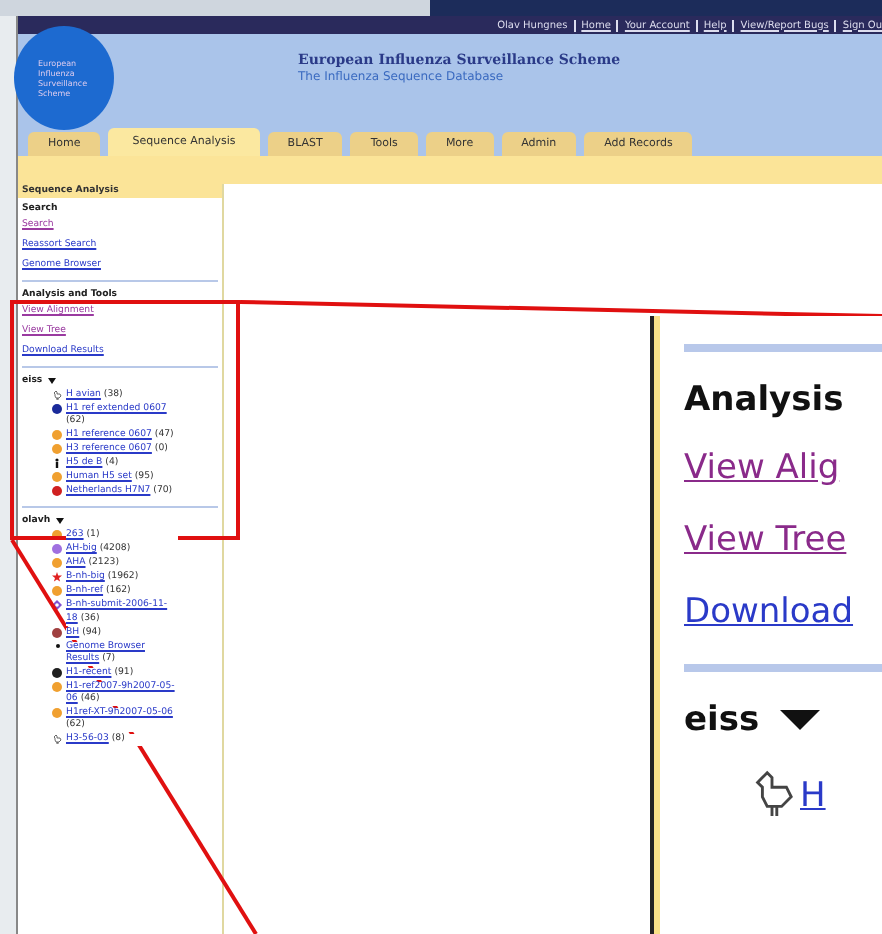 This screenshot has width=882, height=934. Describe the element at coordinates (783, 540) in the screenshot. I see `sidebar-link: View Tree` at that location.